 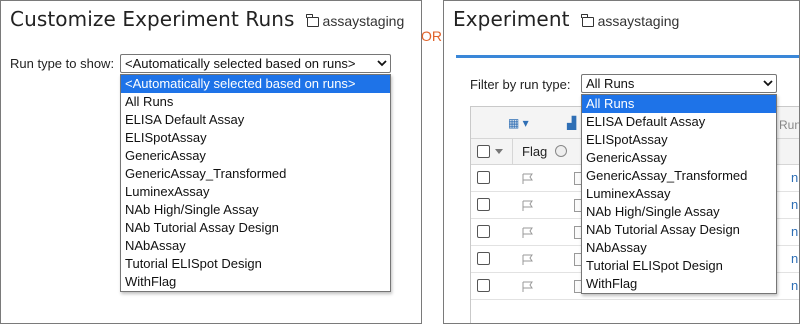 What do you see at coordinates (499, 151) in the screenshot?
I see `caret-down-icon` at bounding box center [499, 151].